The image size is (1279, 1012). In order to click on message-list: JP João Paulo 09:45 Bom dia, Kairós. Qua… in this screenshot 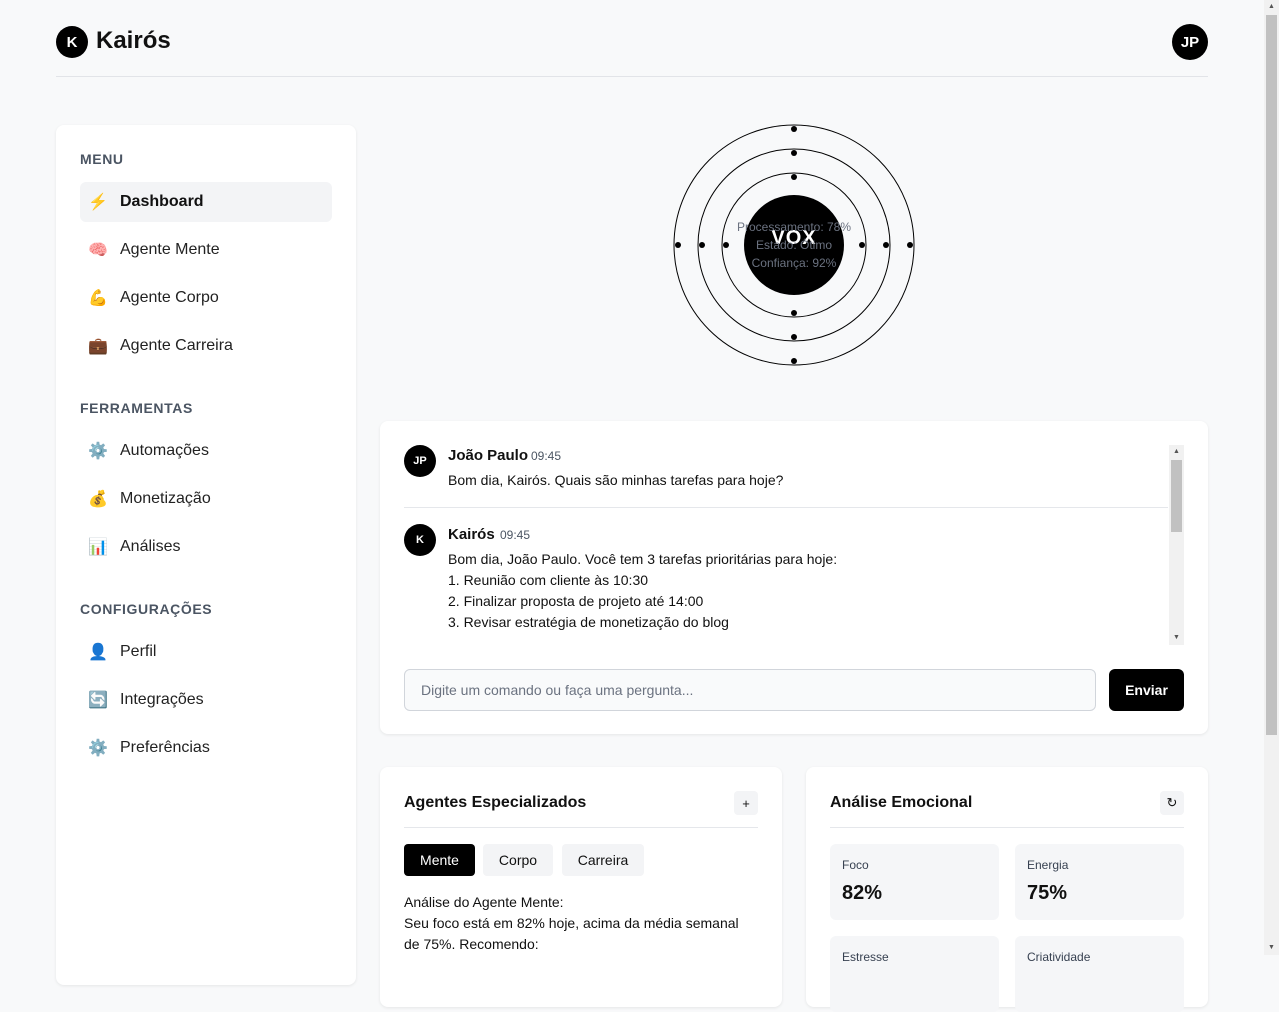, I will do `click(794, 545)`.